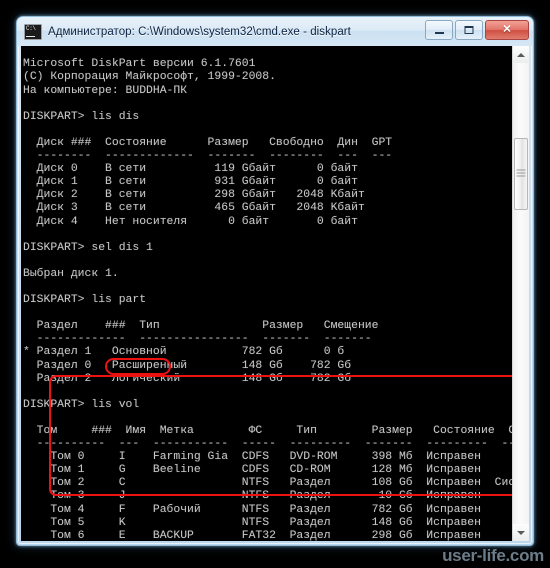  Describe the element at coordinates (439, 30) in the screenshot. I see `minimize-button` at that location.